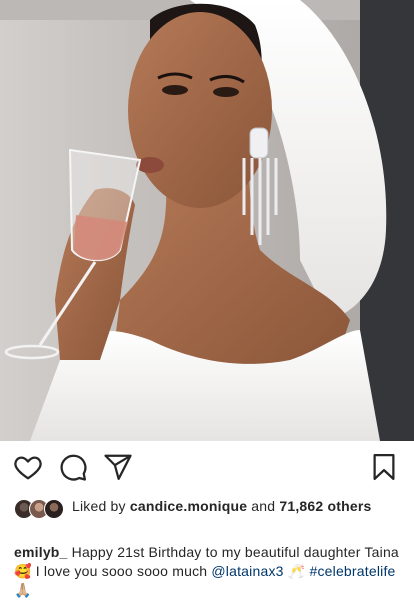 Image resolution: width=414 pixels, height=600 pixels. Describe the element at coordinates (296, 571) in the screenshot. I see `clinking-glasses-emoji: 🥂` at that location.